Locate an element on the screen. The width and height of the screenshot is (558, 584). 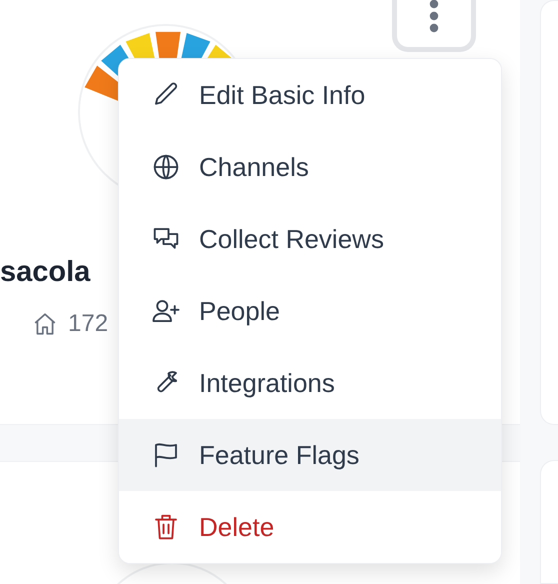
profile-name: sacola is located at coordinates (46, 272).